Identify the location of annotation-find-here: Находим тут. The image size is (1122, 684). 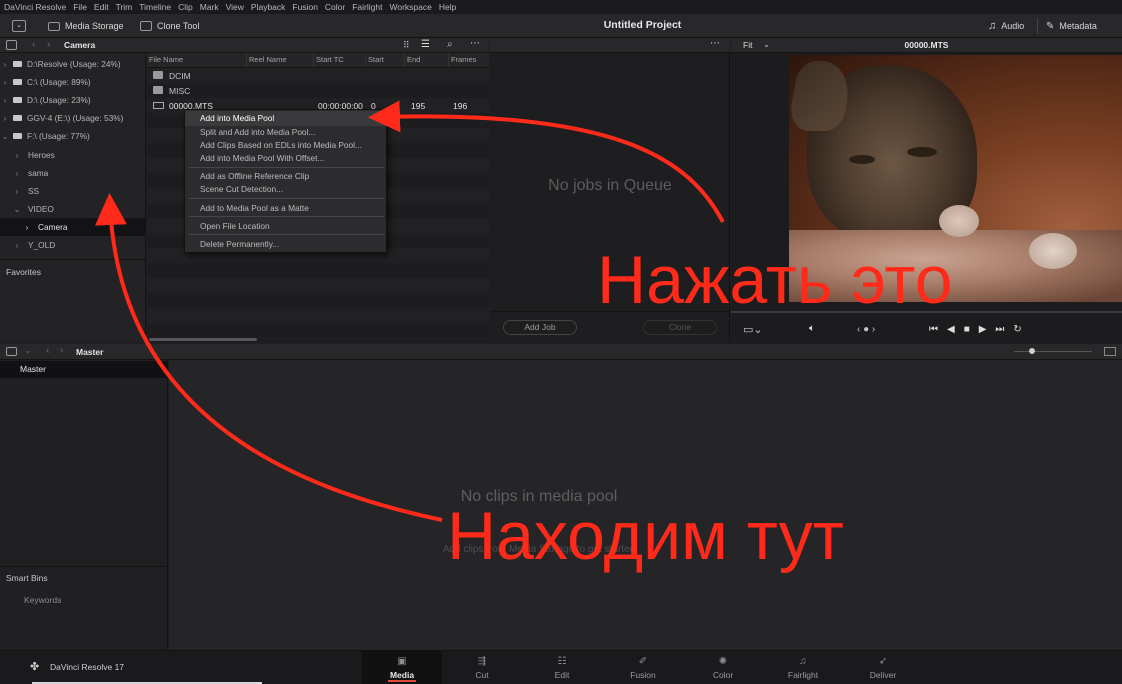
(645, 536).